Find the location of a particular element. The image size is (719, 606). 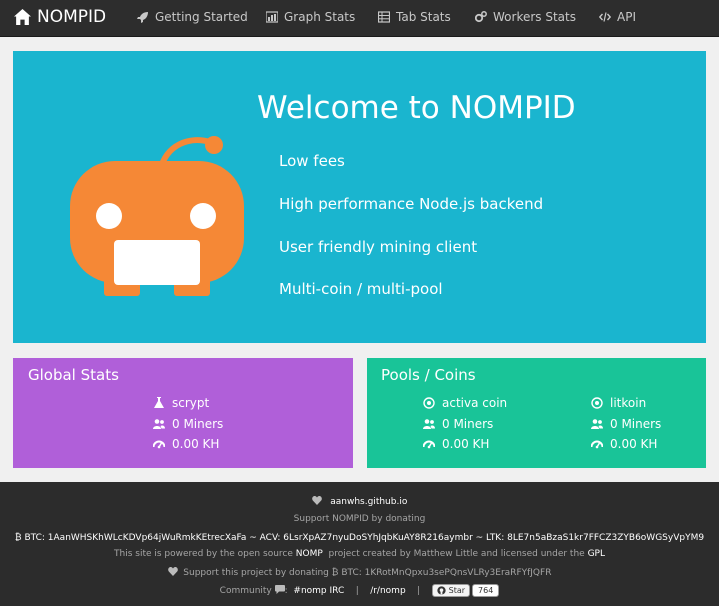

algorithm-value: scrypt is located at coordinates (191, 403).